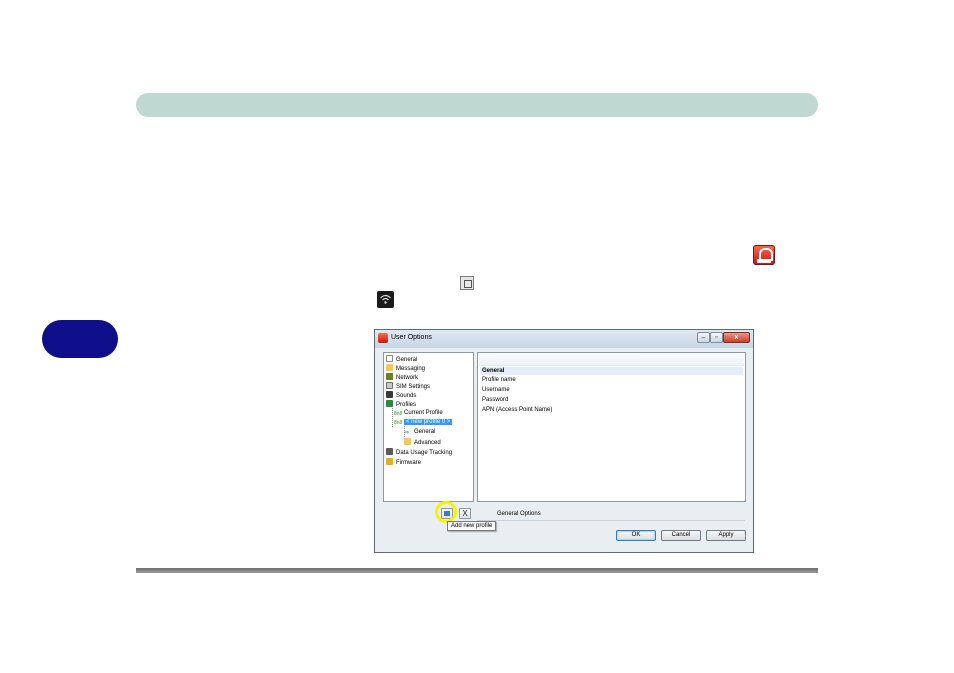 This screenshot has height=673, width=954. I want to click on folder-icon, so click(407, 441).